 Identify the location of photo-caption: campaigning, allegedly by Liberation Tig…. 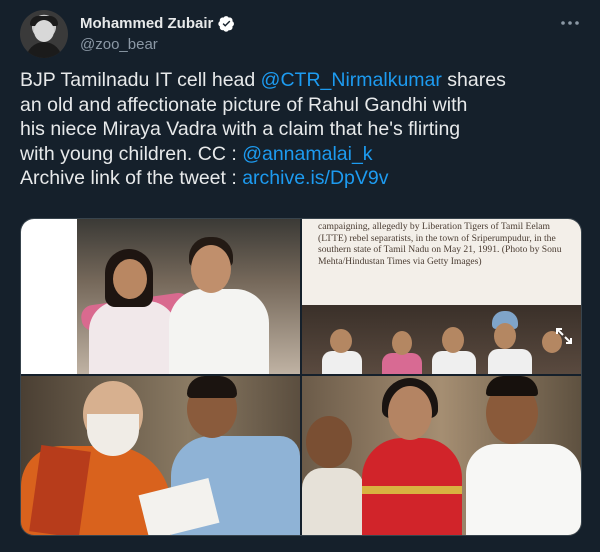
(440, 244).